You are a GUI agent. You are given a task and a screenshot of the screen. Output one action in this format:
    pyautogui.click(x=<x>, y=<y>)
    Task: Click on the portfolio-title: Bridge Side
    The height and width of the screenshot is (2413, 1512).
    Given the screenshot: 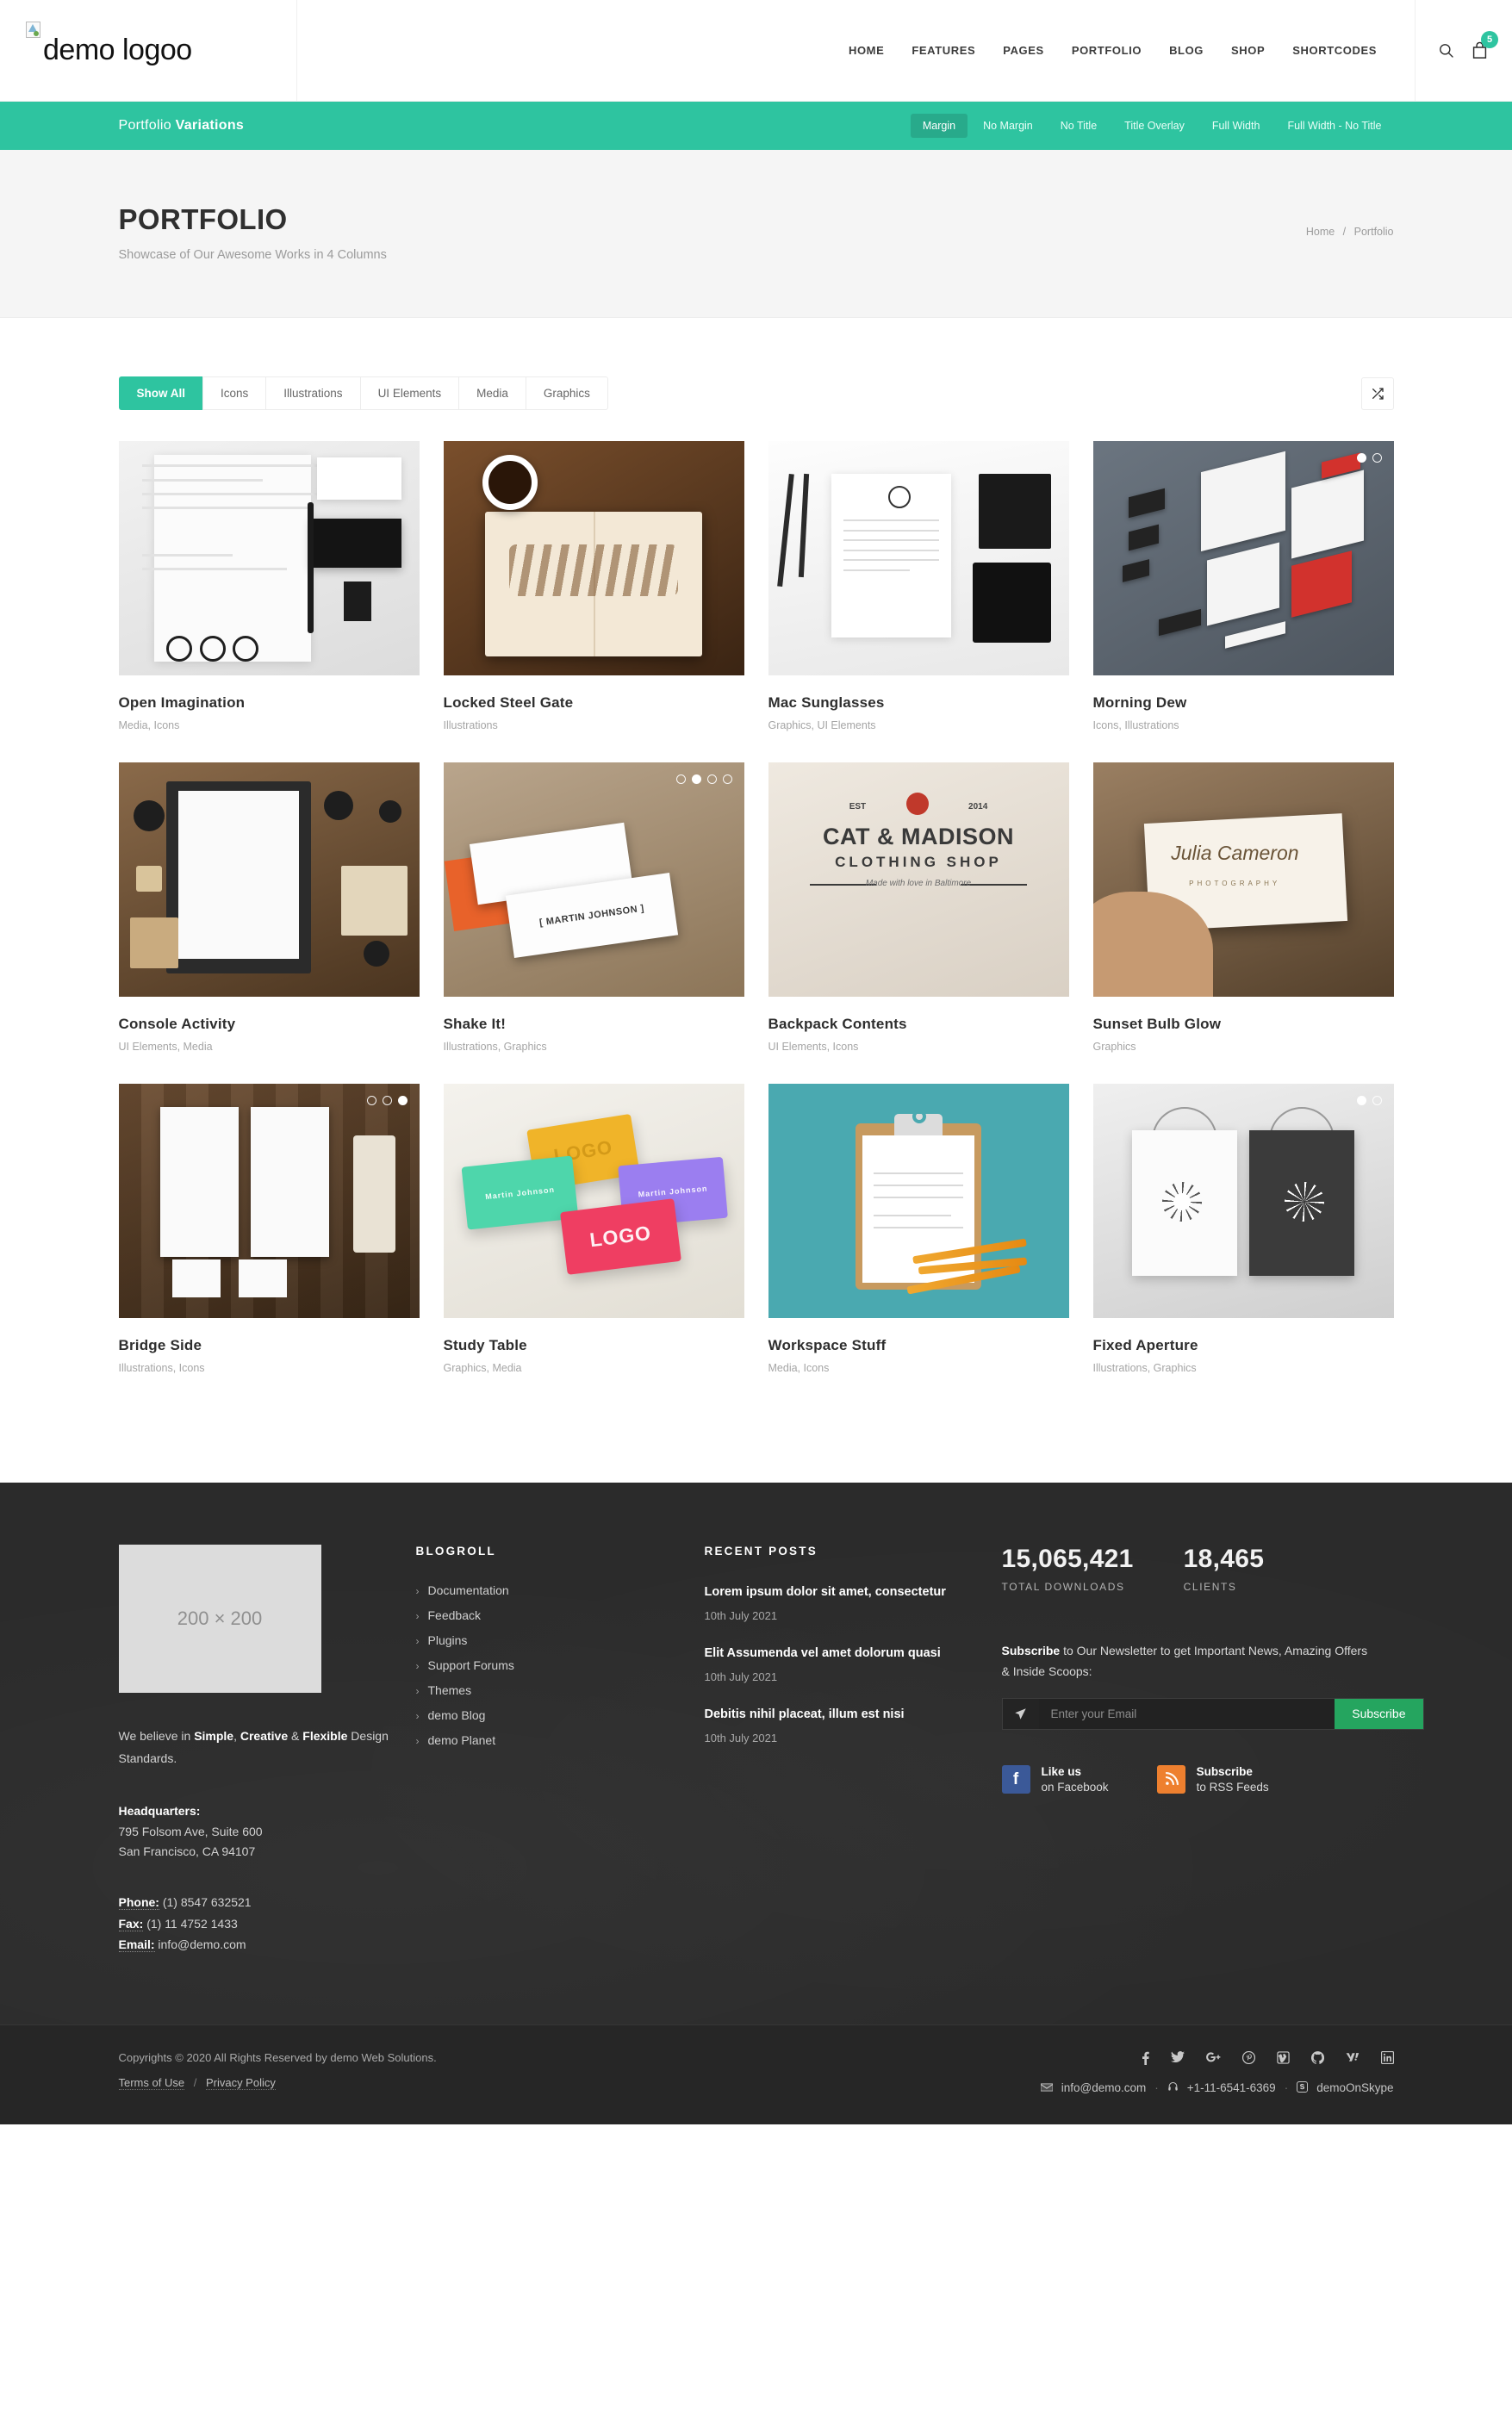 What is the action you would take?
    pyautogui.click(x=269, y=1345)
    